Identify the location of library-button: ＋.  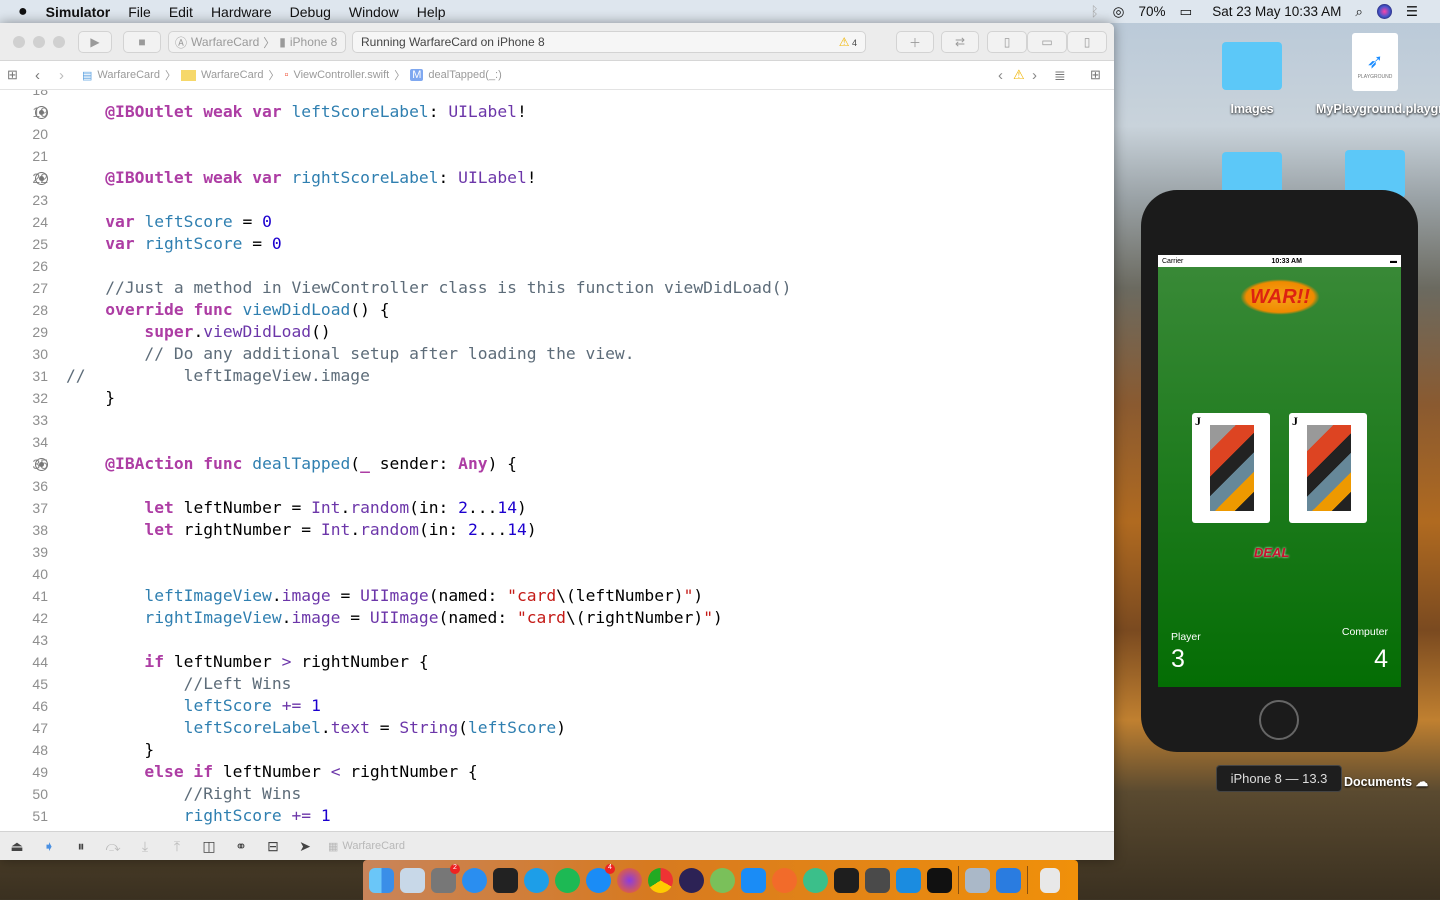
(915, 42).